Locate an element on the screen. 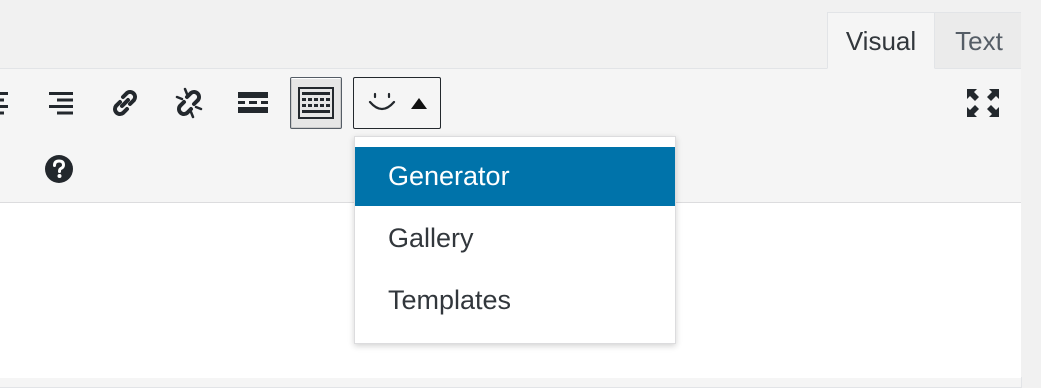 The height and width of the screenshot is (388, 1041). read-more-icon is located at coordinates (253, 103).